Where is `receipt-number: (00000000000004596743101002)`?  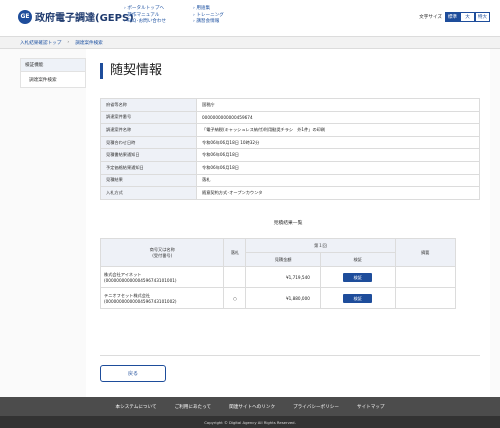
receipt-number: (00000000000004596743101002) is located at coordinates (140, 301).